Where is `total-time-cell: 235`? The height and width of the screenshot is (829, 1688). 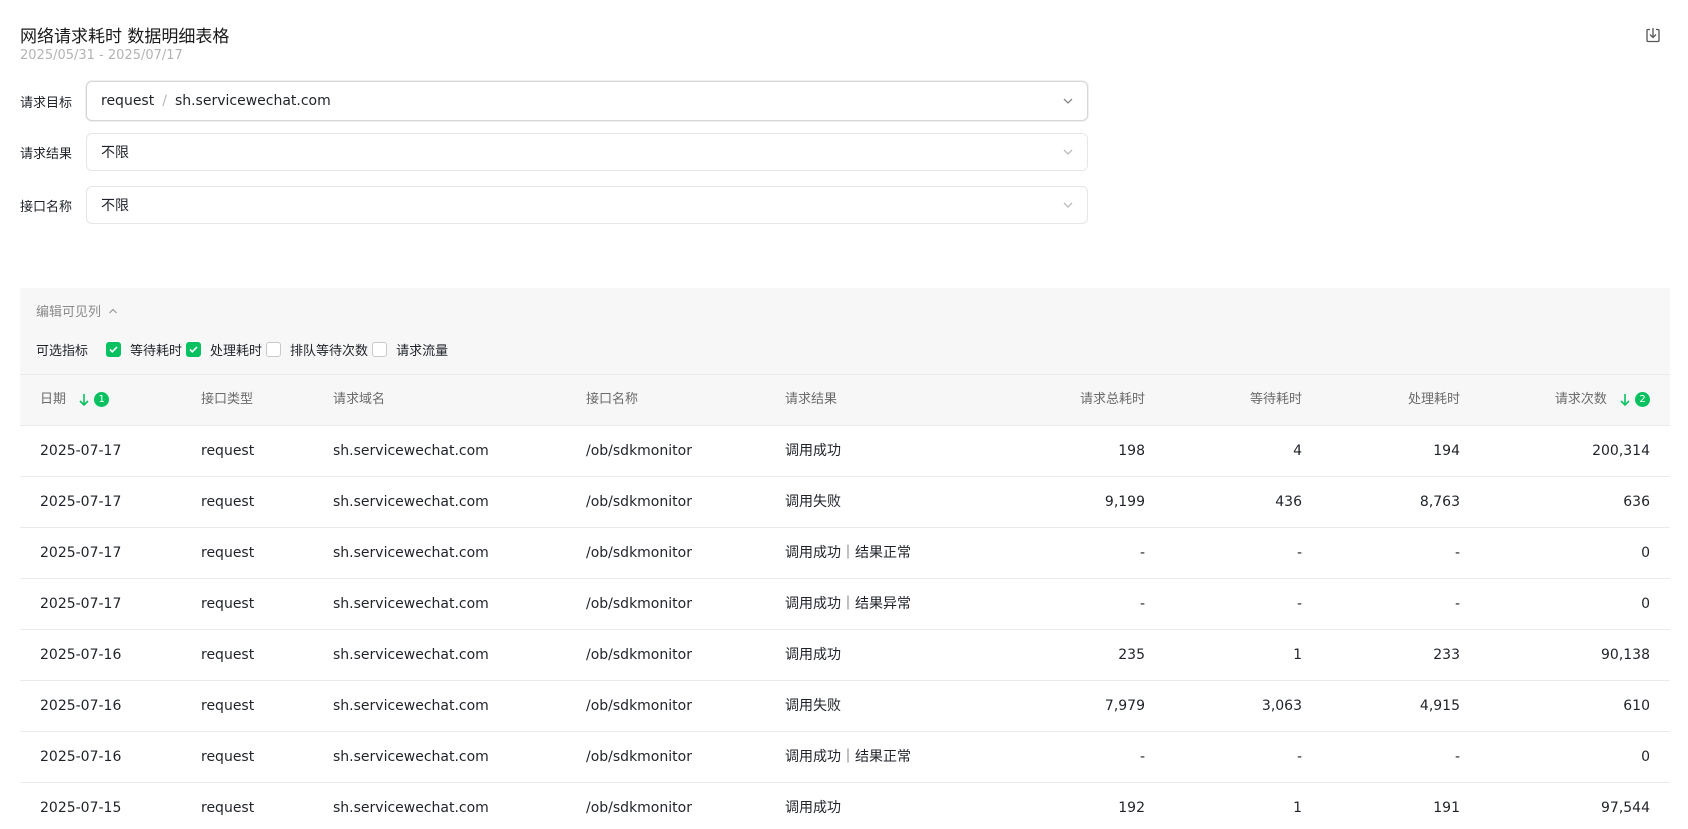
total-time-cell: 235 is located at coordinates (1131, 655).